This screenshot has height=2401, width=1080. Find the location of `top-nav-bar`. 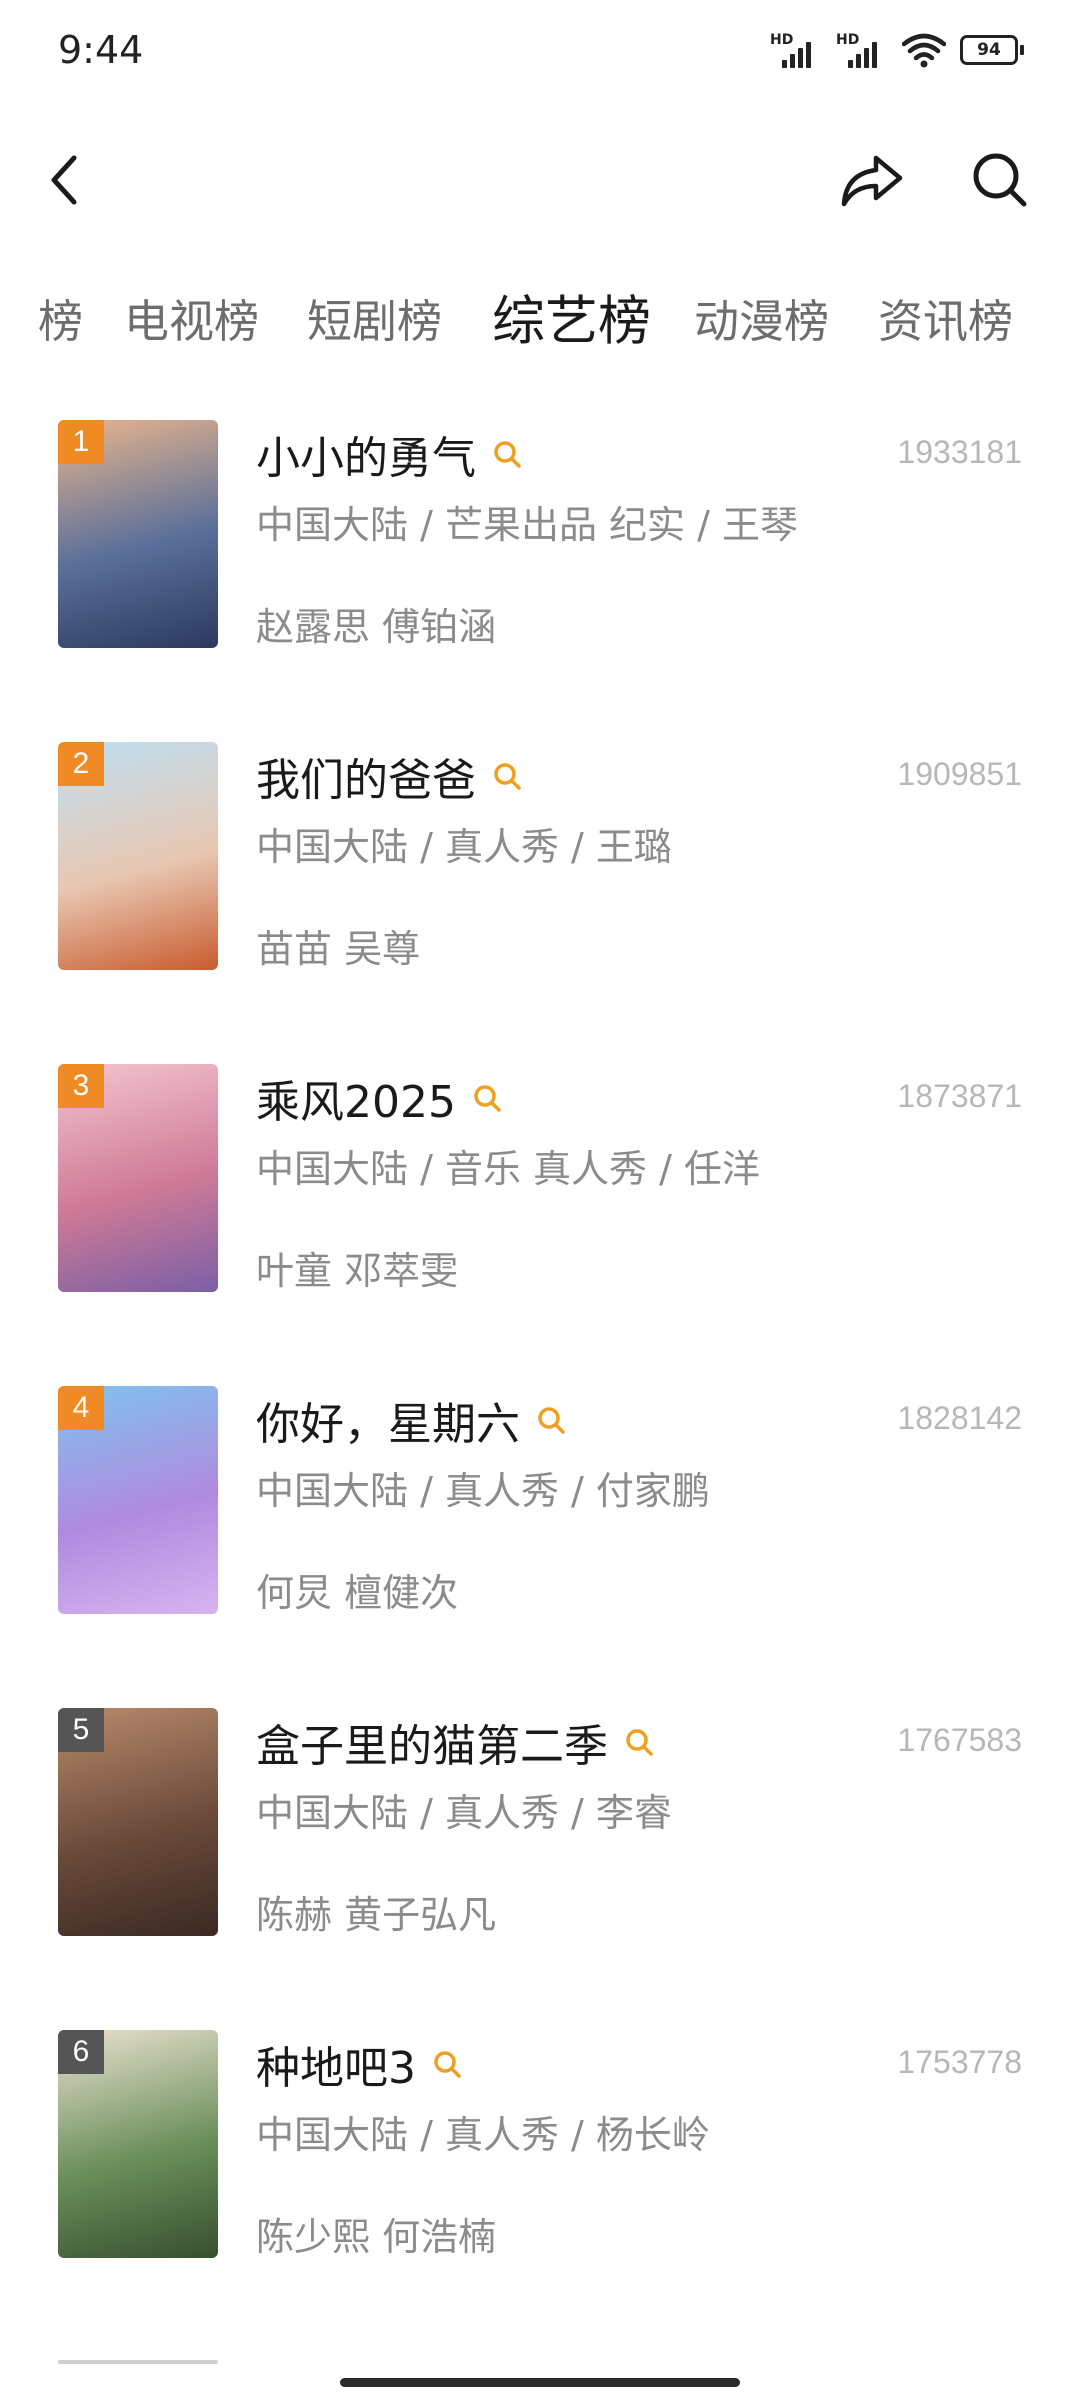

top-nav-bar is located at coordinates (540, 180).